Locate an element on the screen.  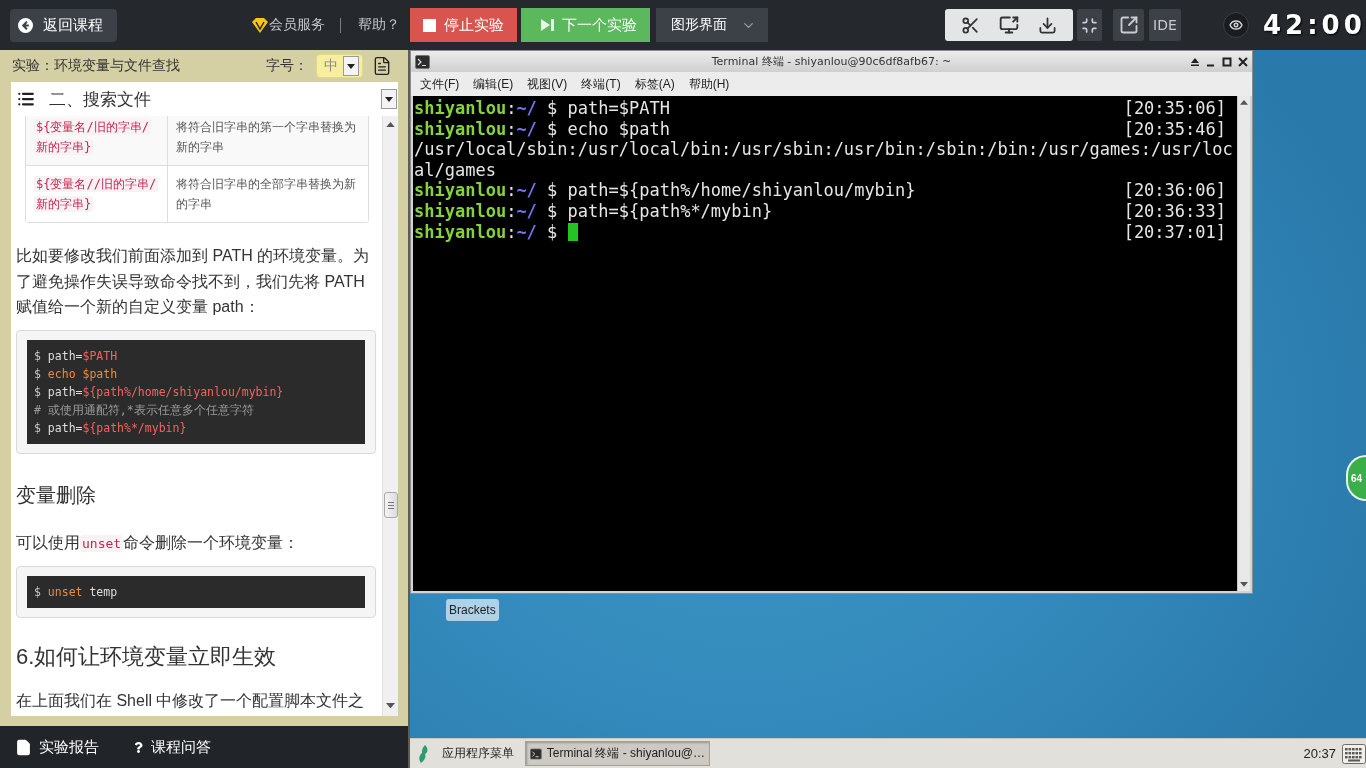
code-line: $ path=${path%*/mybin} is located at coordinates (111, 428).